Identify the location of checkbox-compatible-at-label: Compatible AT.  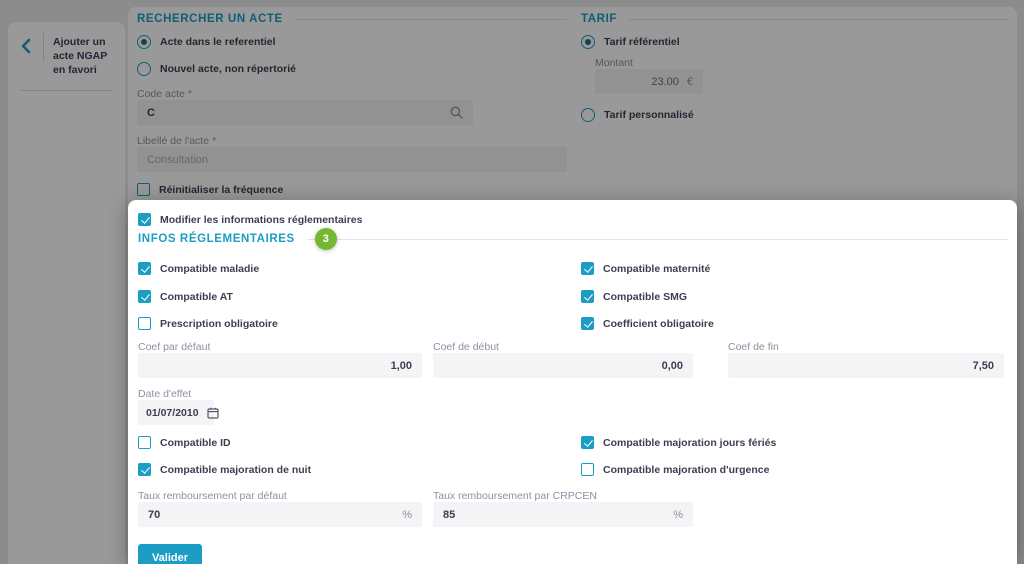
(196, 296).